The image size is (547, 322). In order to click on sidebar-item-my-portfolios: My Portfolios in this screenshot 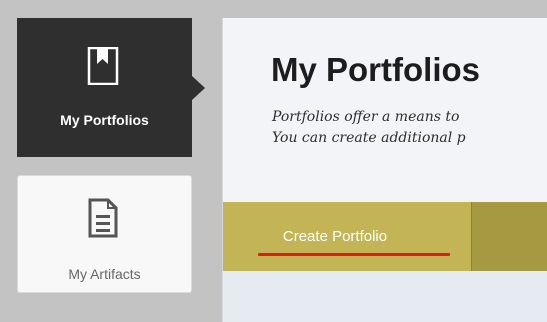, I will do `click(104, 87)`.